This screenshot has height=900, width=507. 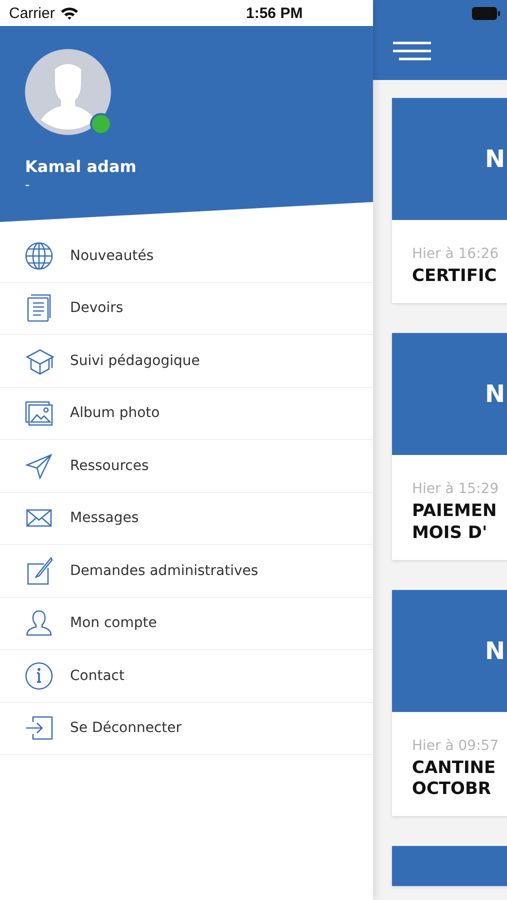 I want to click on news-card: N Hier à 15:29 PAIEMEN MOIS D', so click(x=449, y=446).